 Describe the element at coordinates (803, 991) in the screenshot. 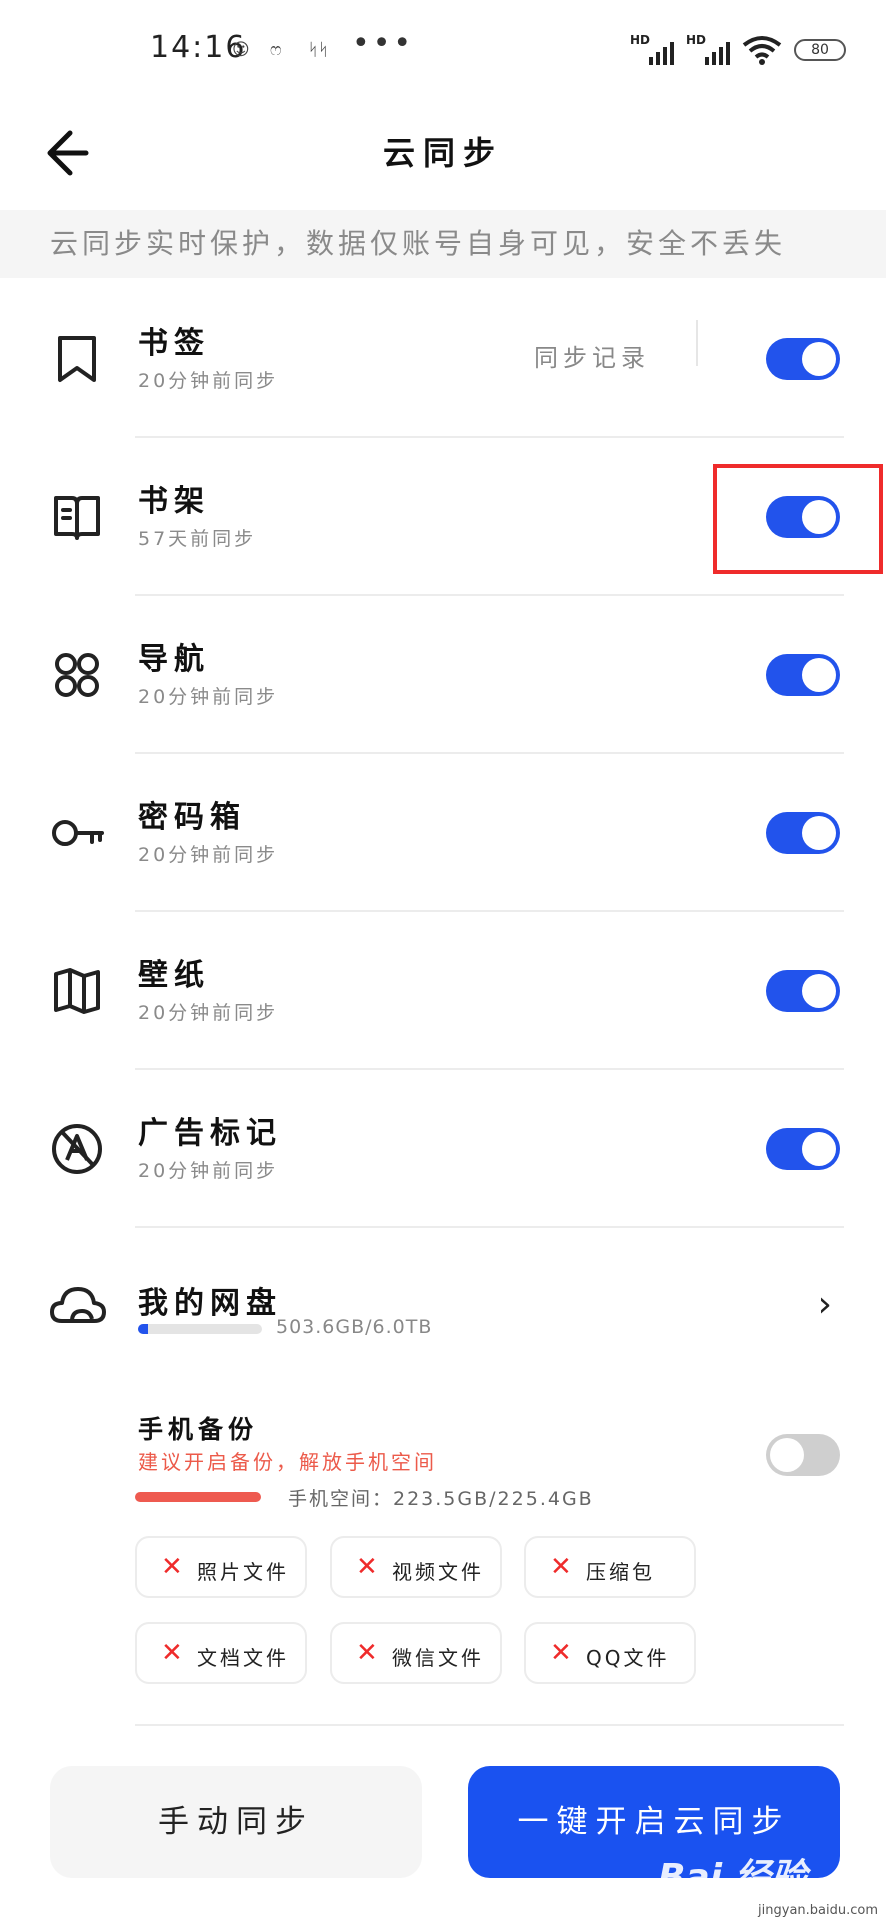

I see `wallpaper-sync-toggle` at that location.